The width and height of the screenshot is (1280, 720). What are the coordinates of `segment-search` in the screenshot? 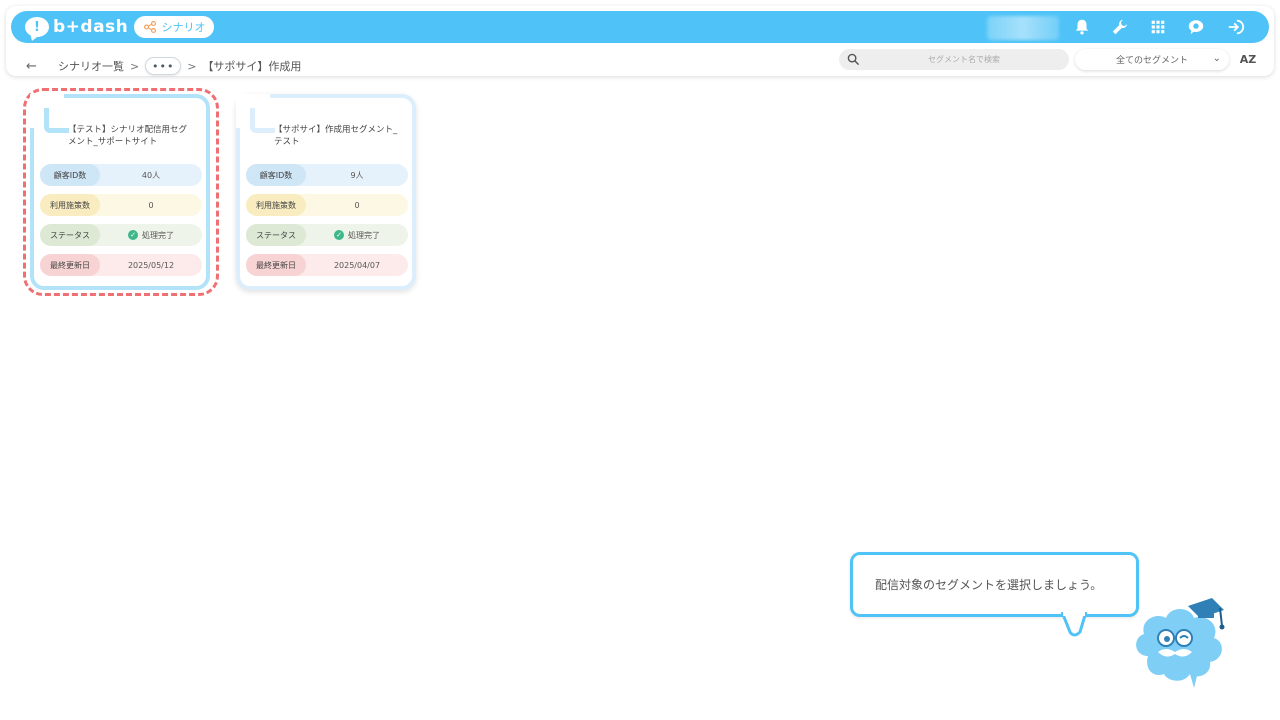 It's located at (954, 59).